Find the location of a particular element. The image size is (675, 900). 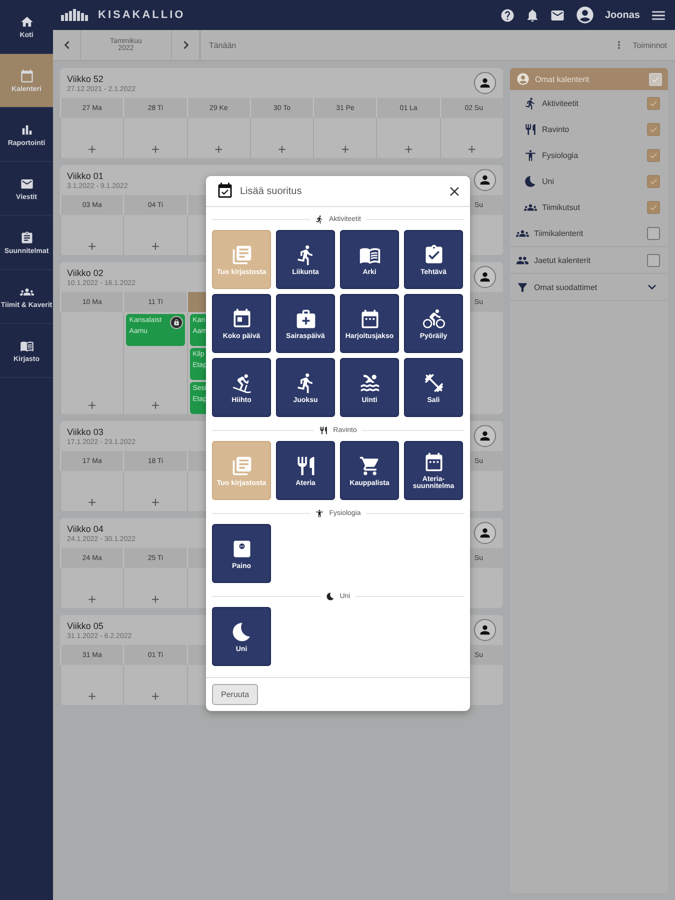

filter-label: Omat suodattimet is located at coordinates (566, 287).